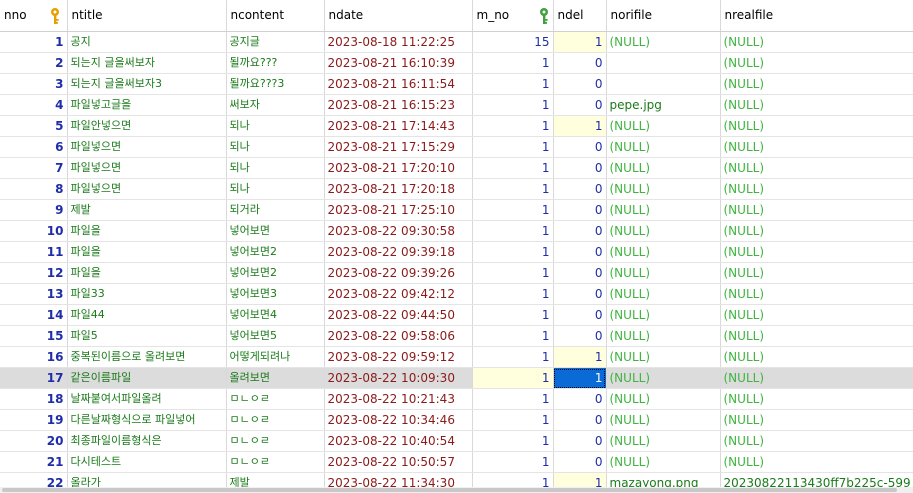 Image resolution: width=913 pixels, height=493 pixels. Describe the element at coordinates (34, 462) in the screenshot. I see `cell-nno: 21` at that location.